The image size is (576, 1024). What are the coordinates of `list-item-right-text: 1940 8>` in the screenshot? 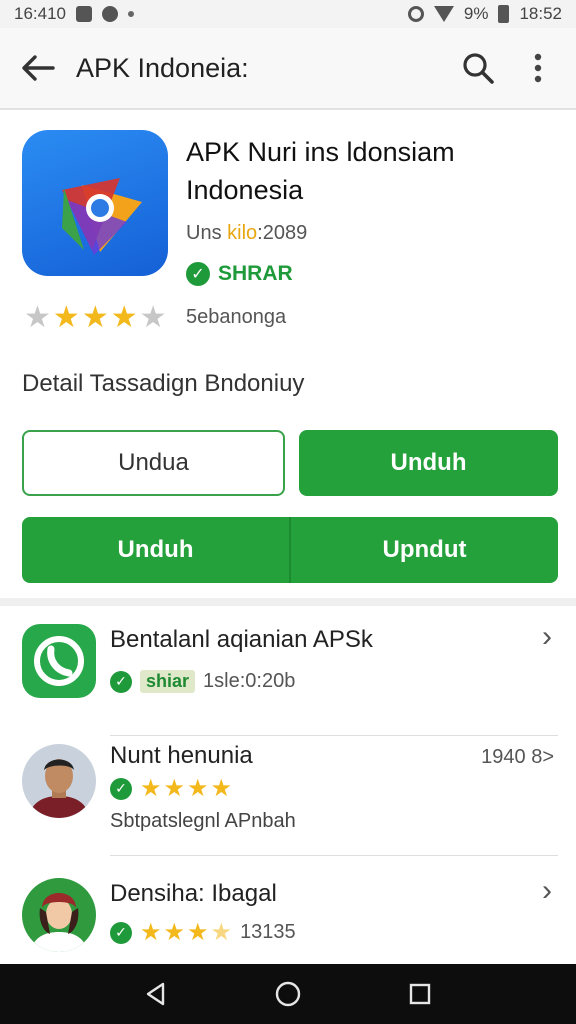 It's located at (517, 757).